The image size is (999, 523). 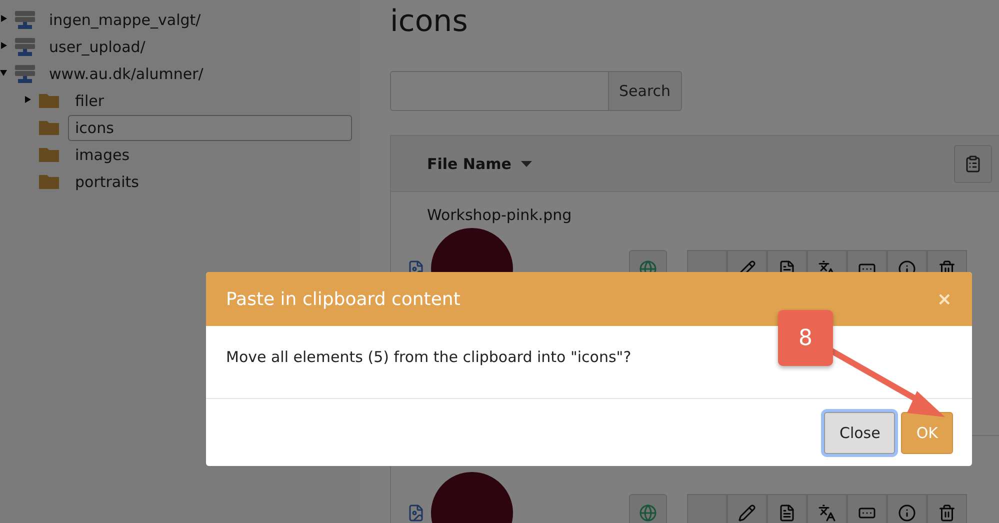 What do you see at coordinates (210, 127) in the screenshot?
I see `tree-item: icons` at bounding box center [210, 127].